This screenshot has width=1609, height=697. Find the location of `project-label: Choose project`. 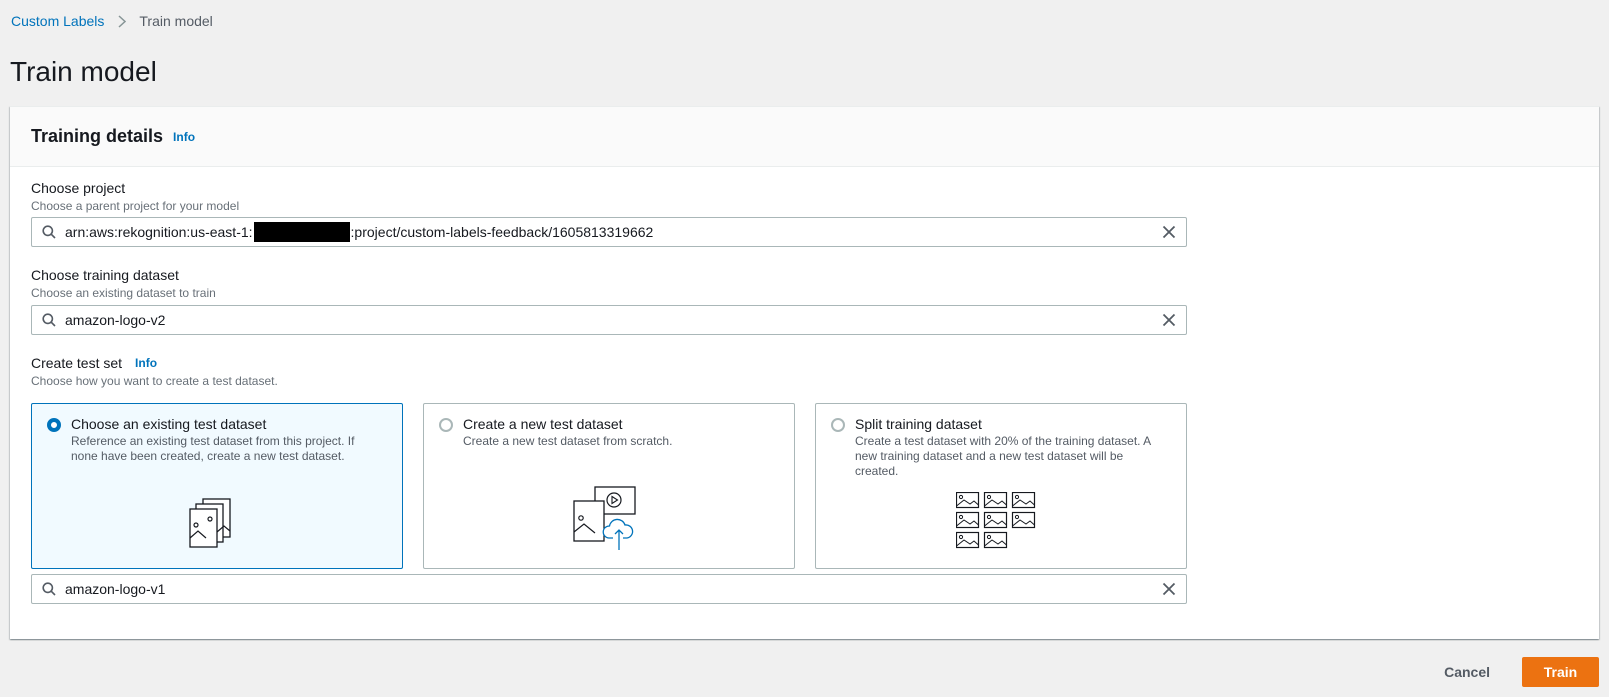

project-label: Choose project is located at coordinates (78, 188).